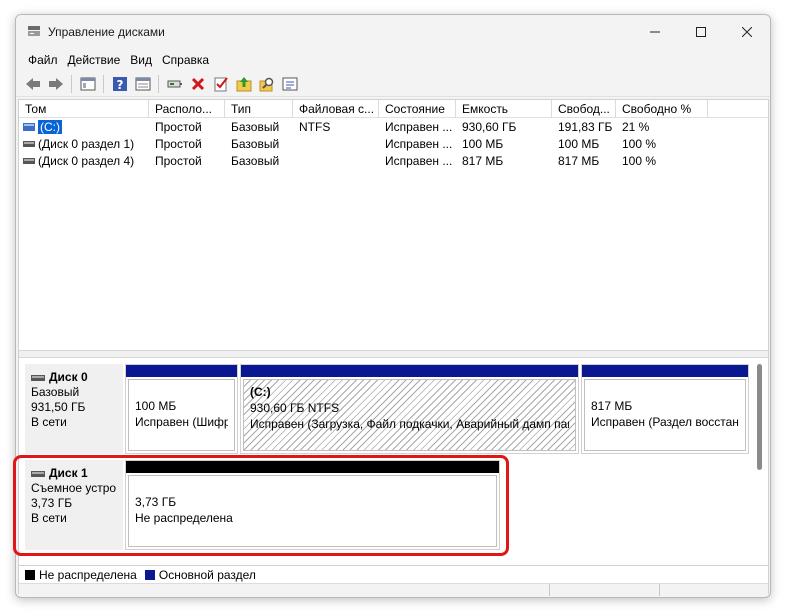 The image size is (786, 612). I want to click on toolbar: ?, so click(393, 84).